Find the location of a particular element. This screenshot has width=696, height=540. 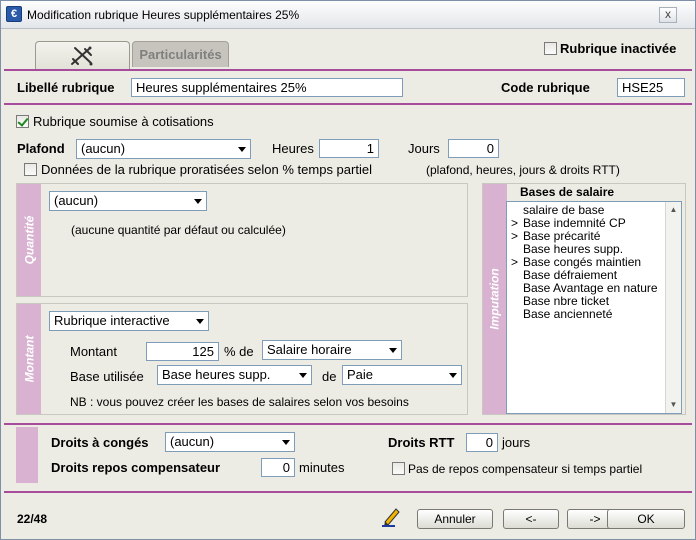

pas-repos-checkbox is located at coordinates (398, 468).